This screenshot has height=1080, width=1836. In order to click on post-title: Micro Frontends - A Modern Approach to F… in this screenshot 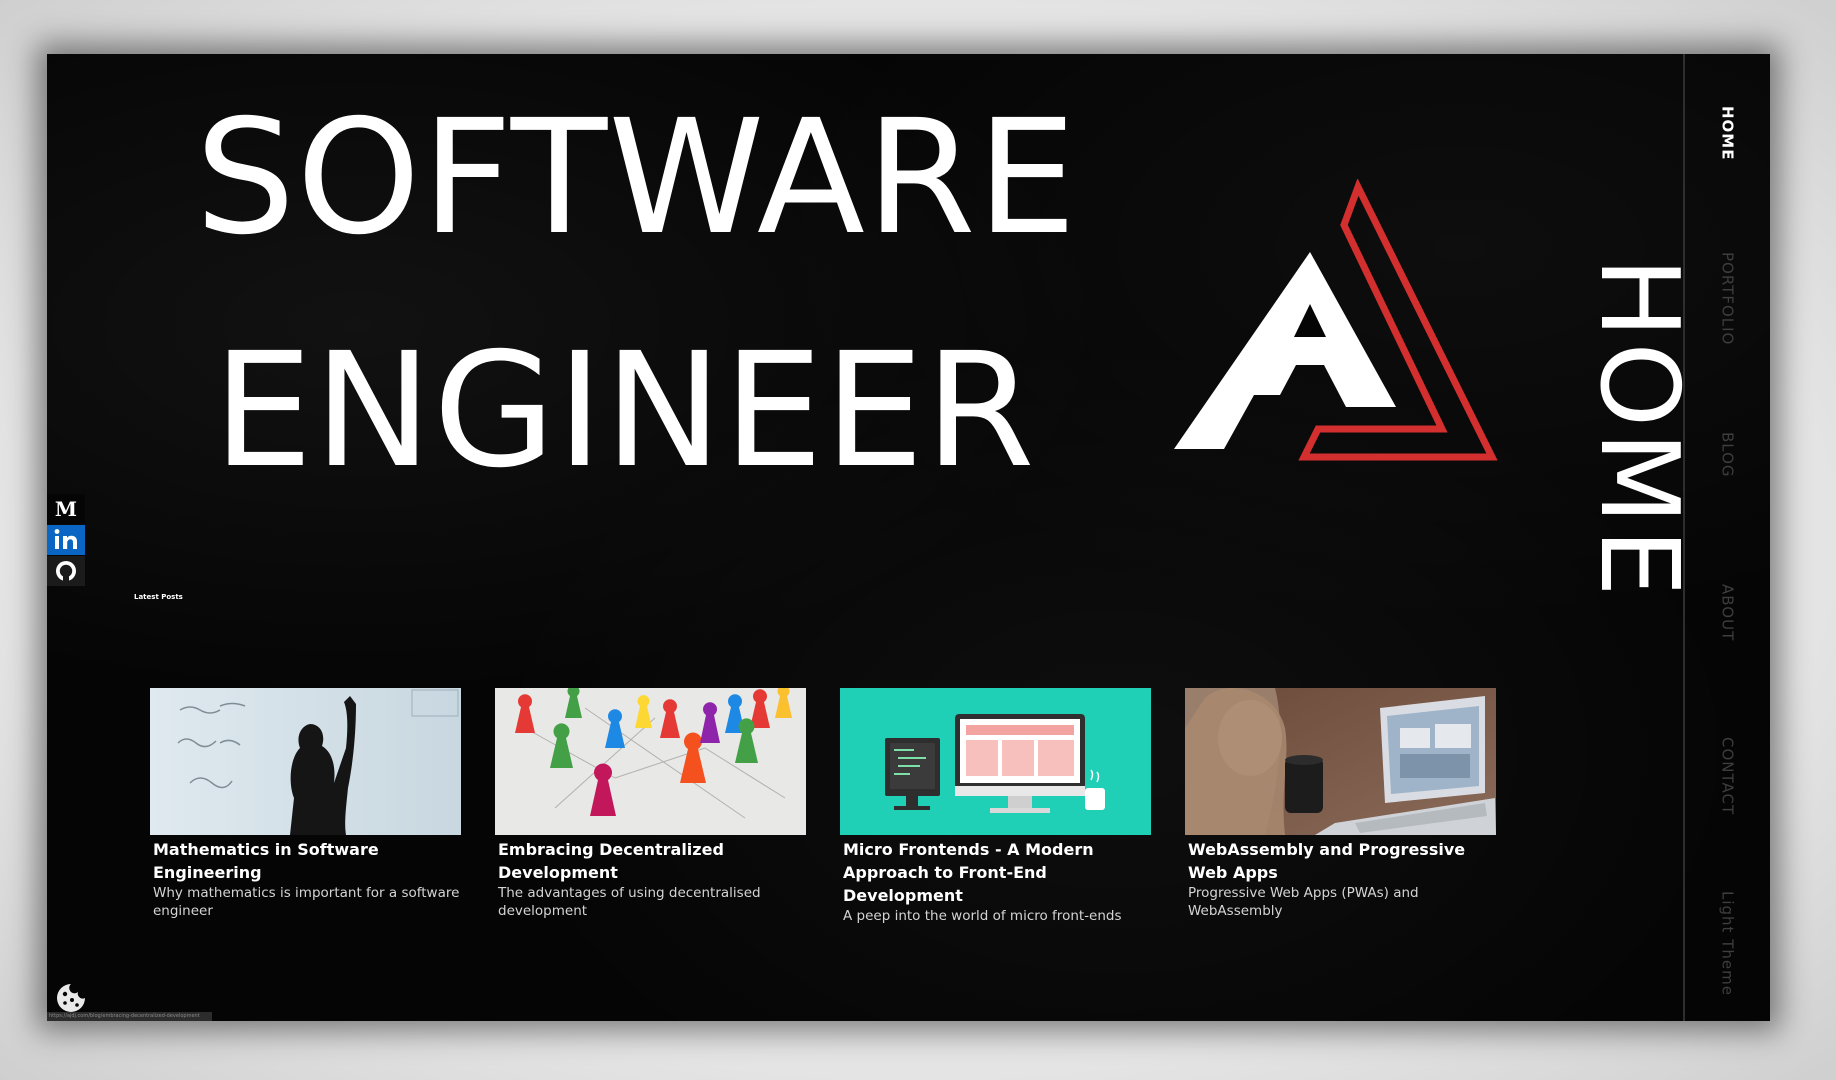, I will do `click(997, 872)`.